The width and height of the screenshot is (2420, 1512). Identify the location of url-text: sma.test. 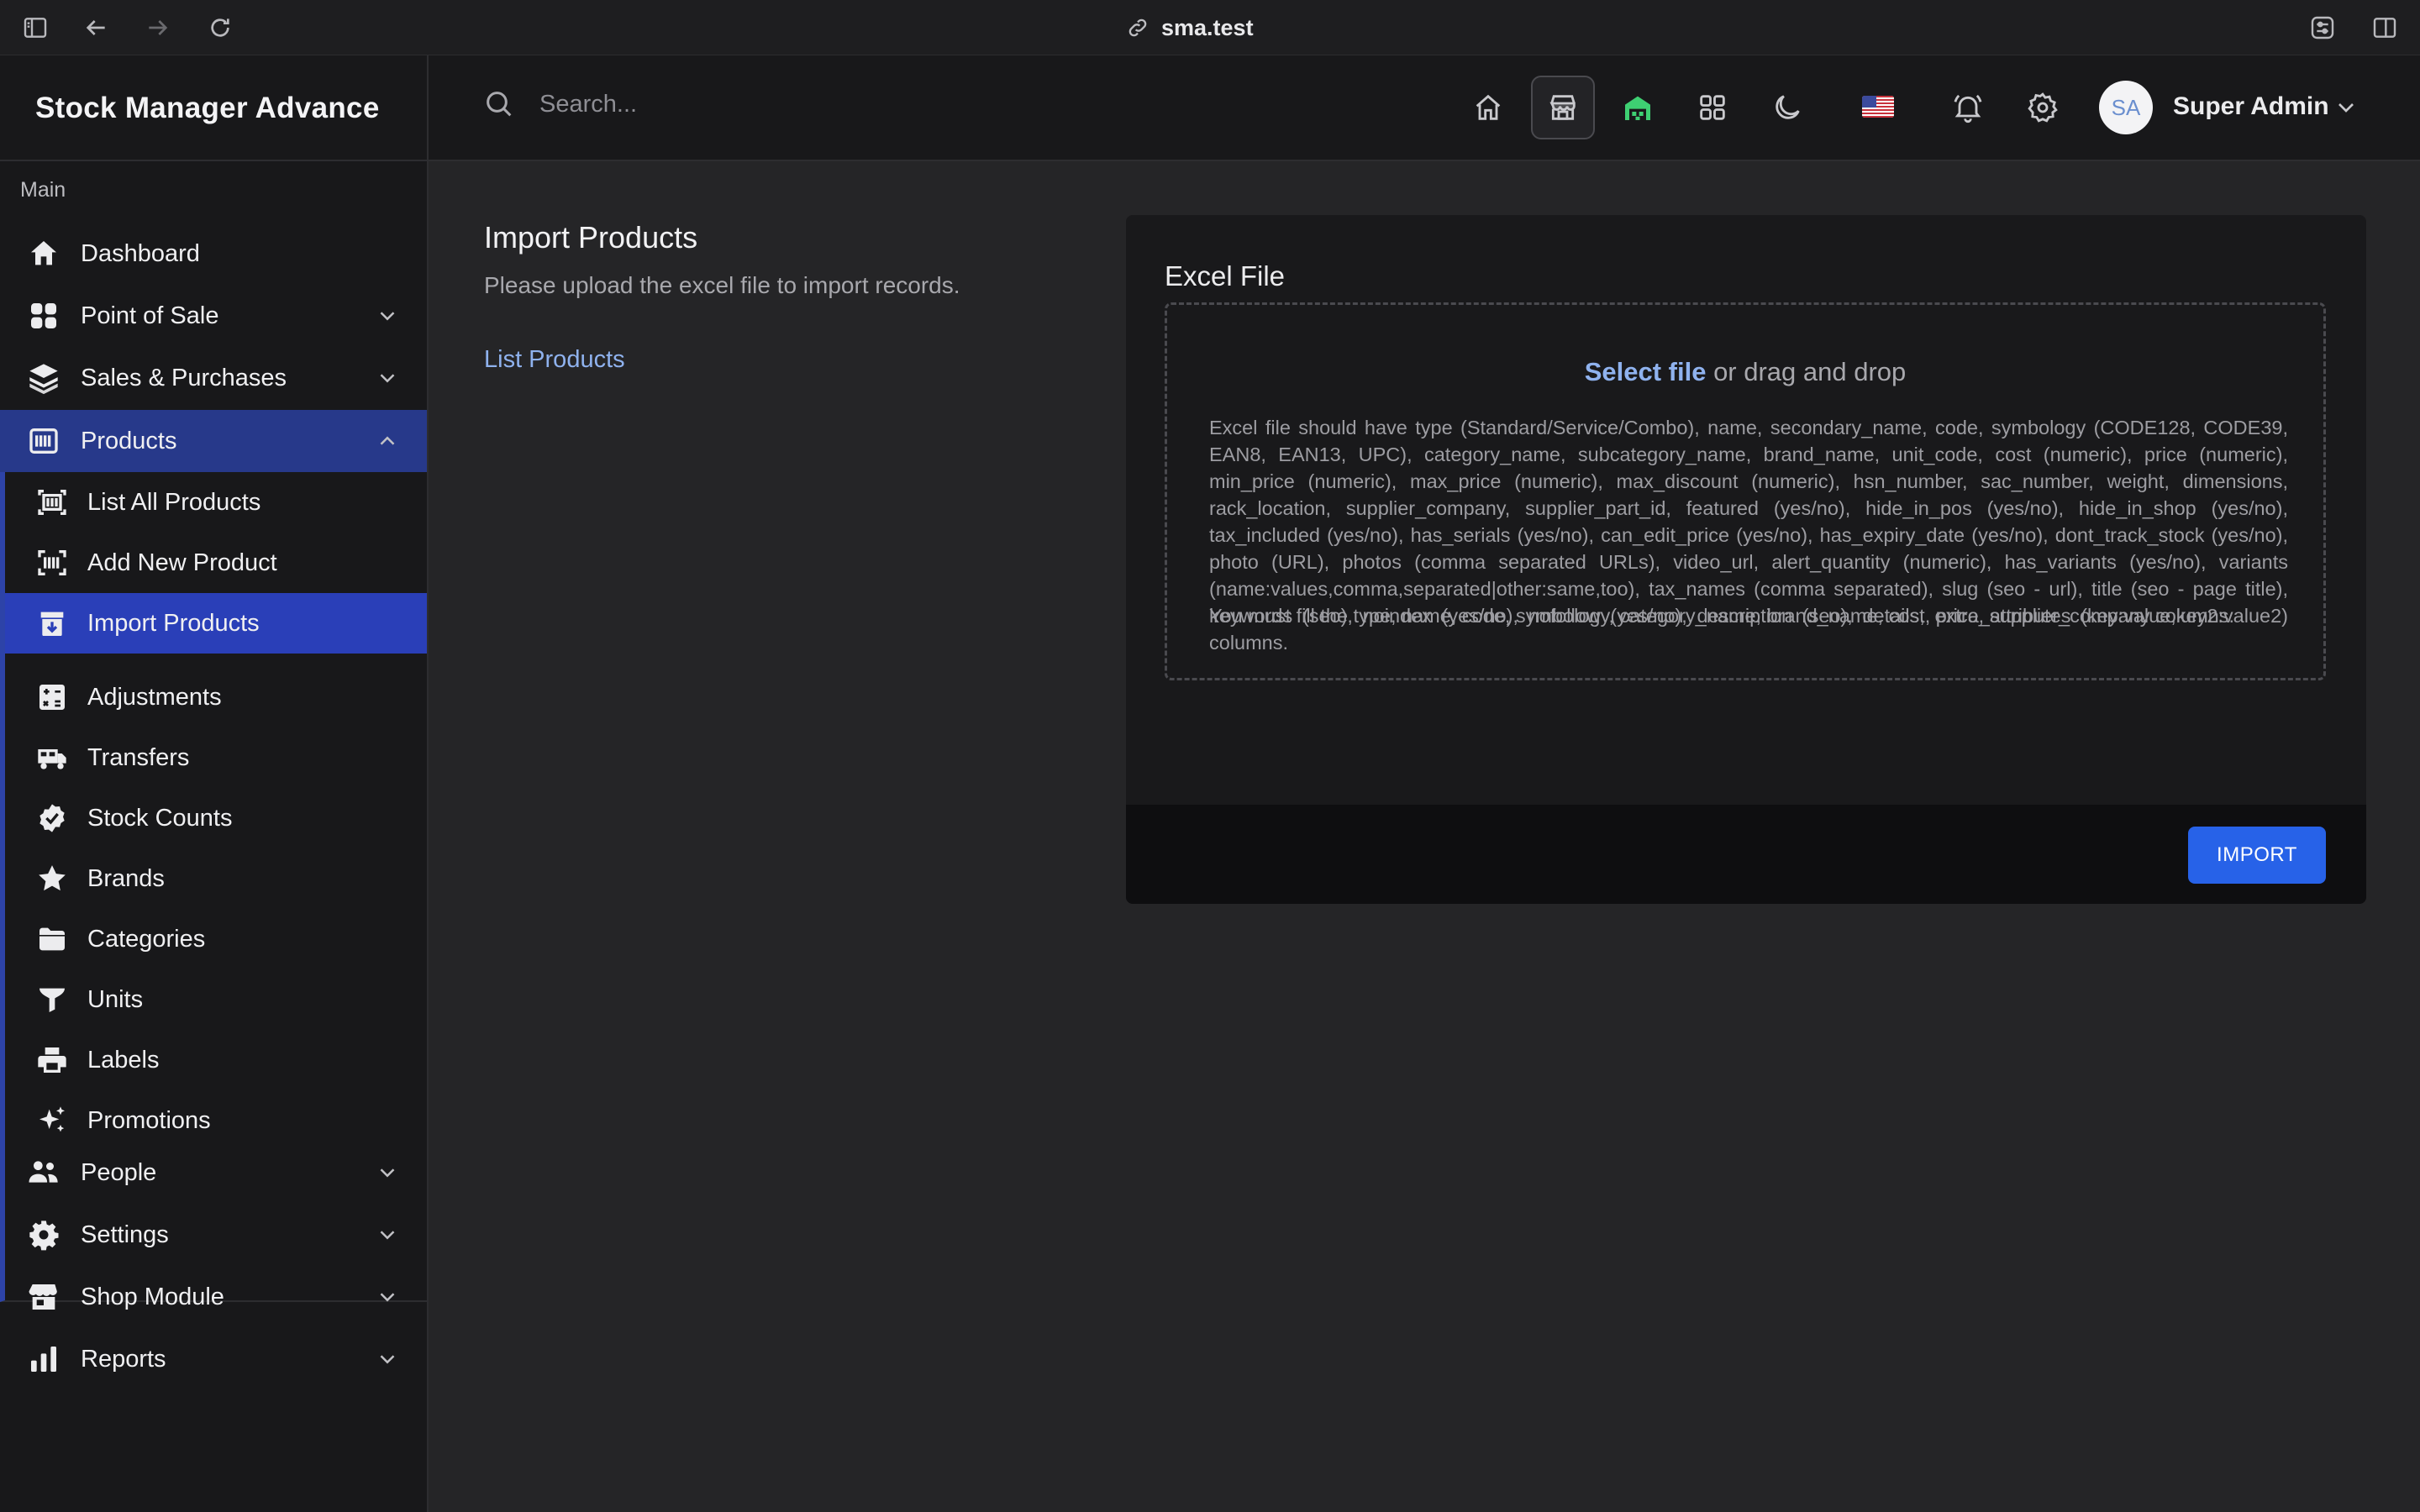
(1207, 27).